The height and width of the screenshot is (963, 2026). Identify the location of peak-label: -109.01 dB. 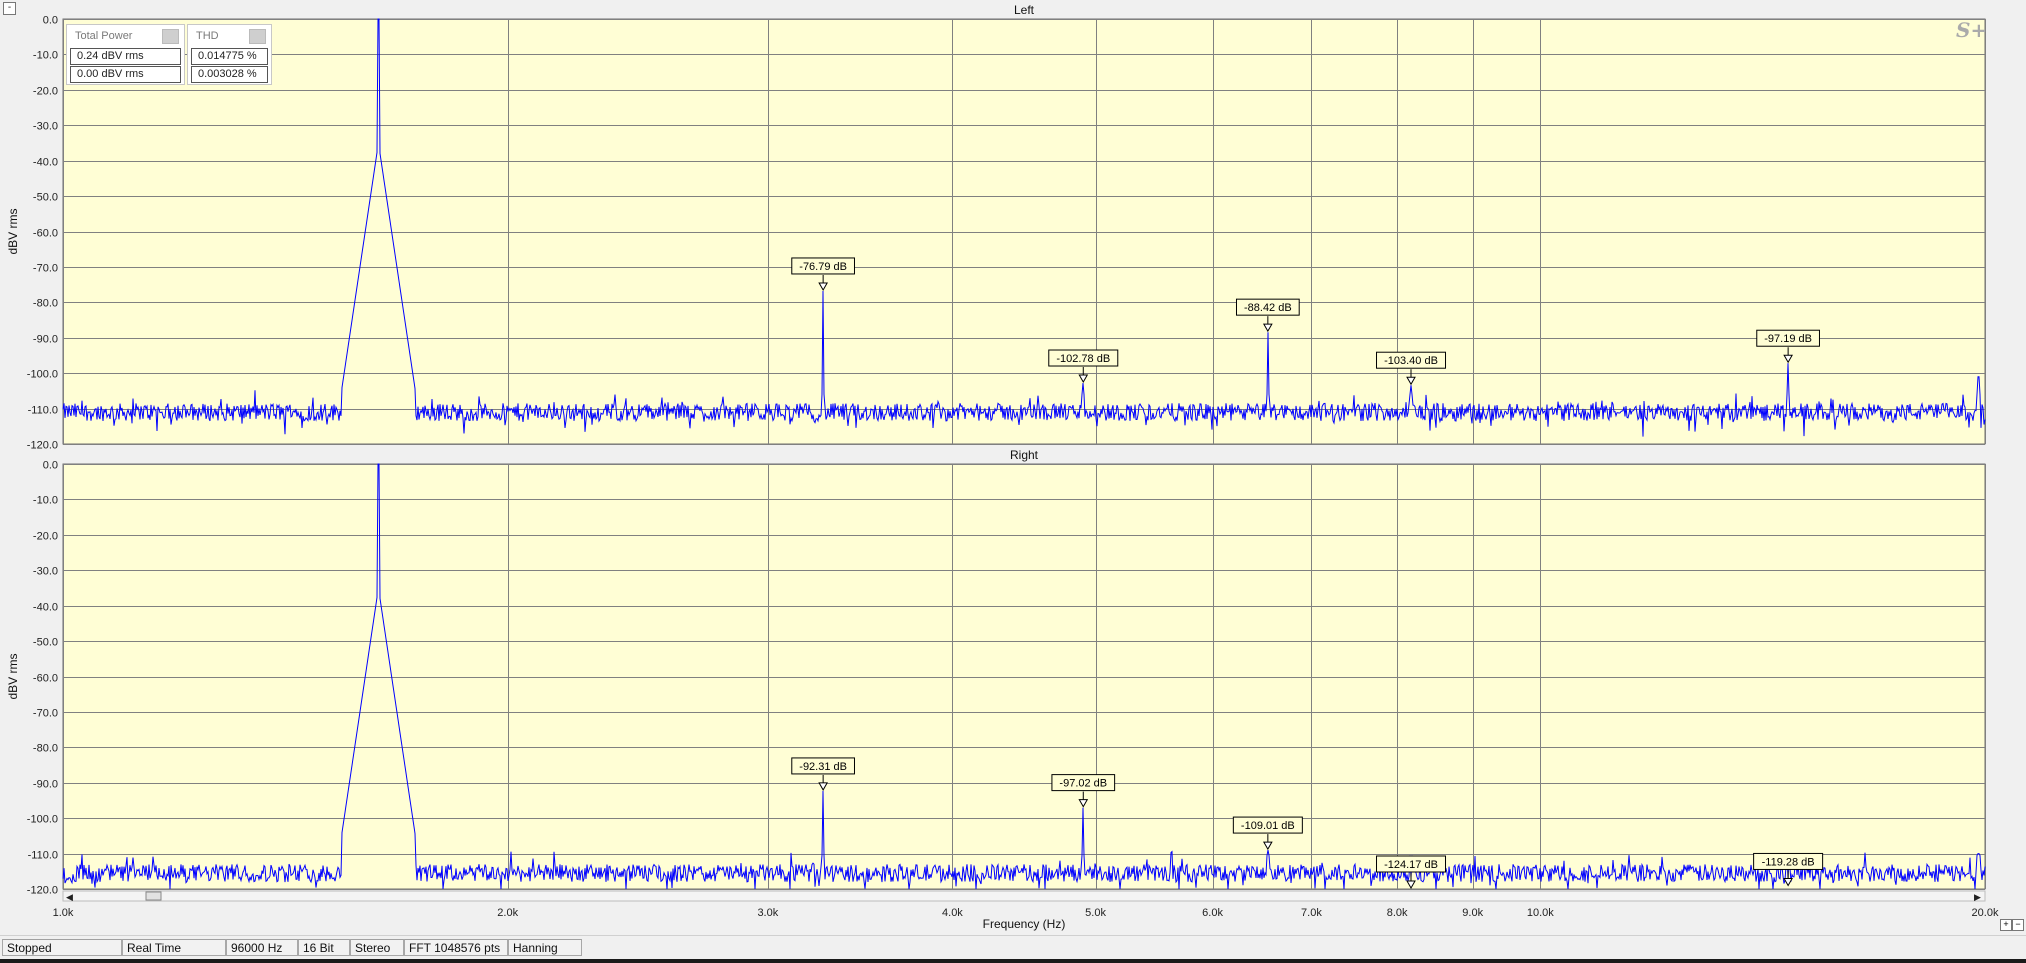
(1268, 826).